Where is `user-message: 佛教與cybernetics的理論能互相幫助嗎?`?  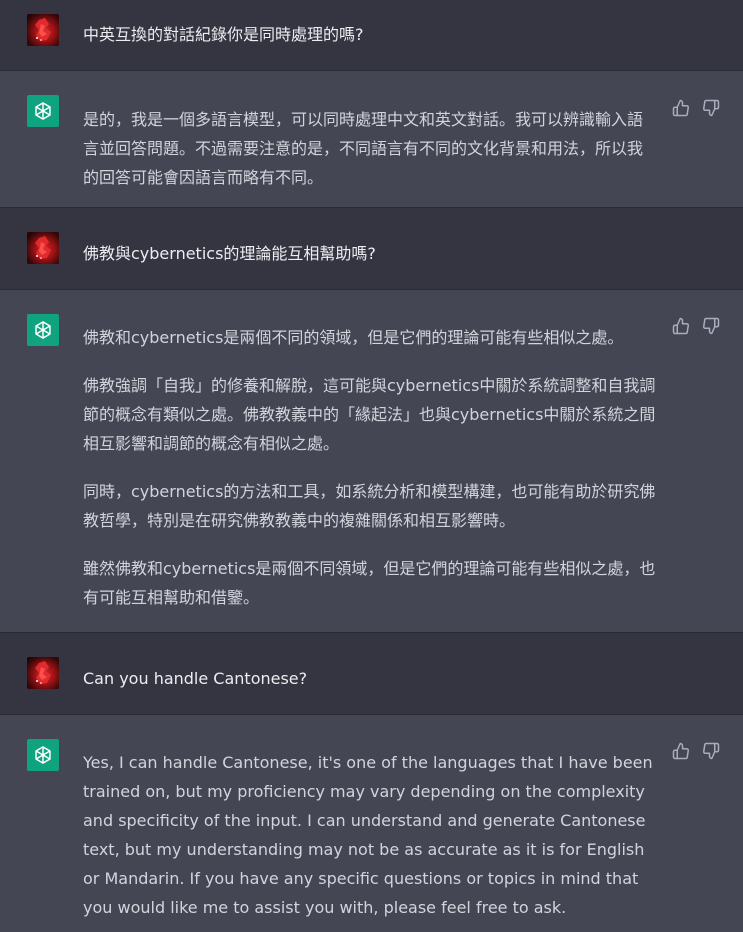 user-message: 佛教與cybernetics的理論能互相幫助嗎? is located at coordinates (371, 249).